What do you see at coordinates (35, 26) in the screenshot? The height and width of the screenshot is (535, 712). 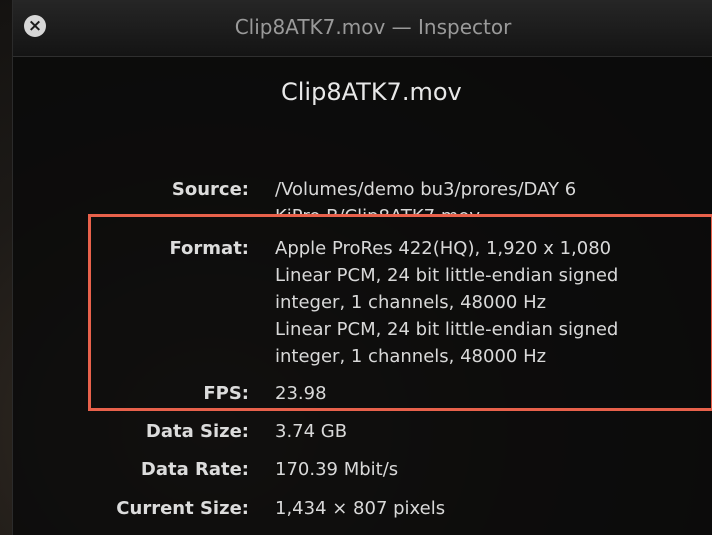 I see `close-icon: ×` at bounding box center [35, 26].